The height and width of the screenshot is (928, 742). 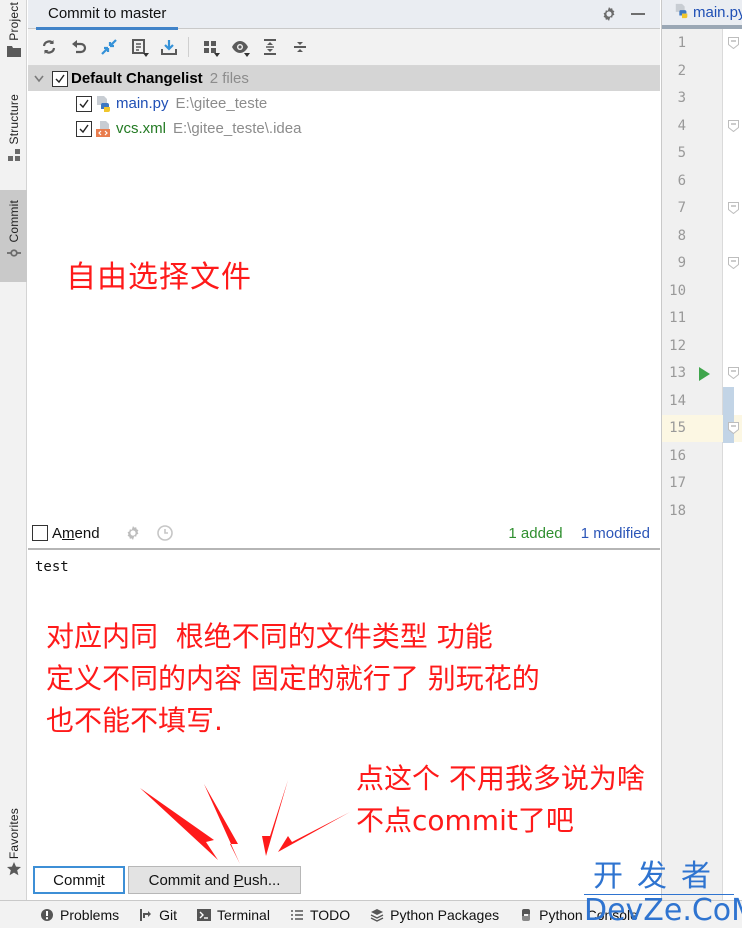 I want to click on stripe-favorites-label: Favorites, so click(x=13, y=834).